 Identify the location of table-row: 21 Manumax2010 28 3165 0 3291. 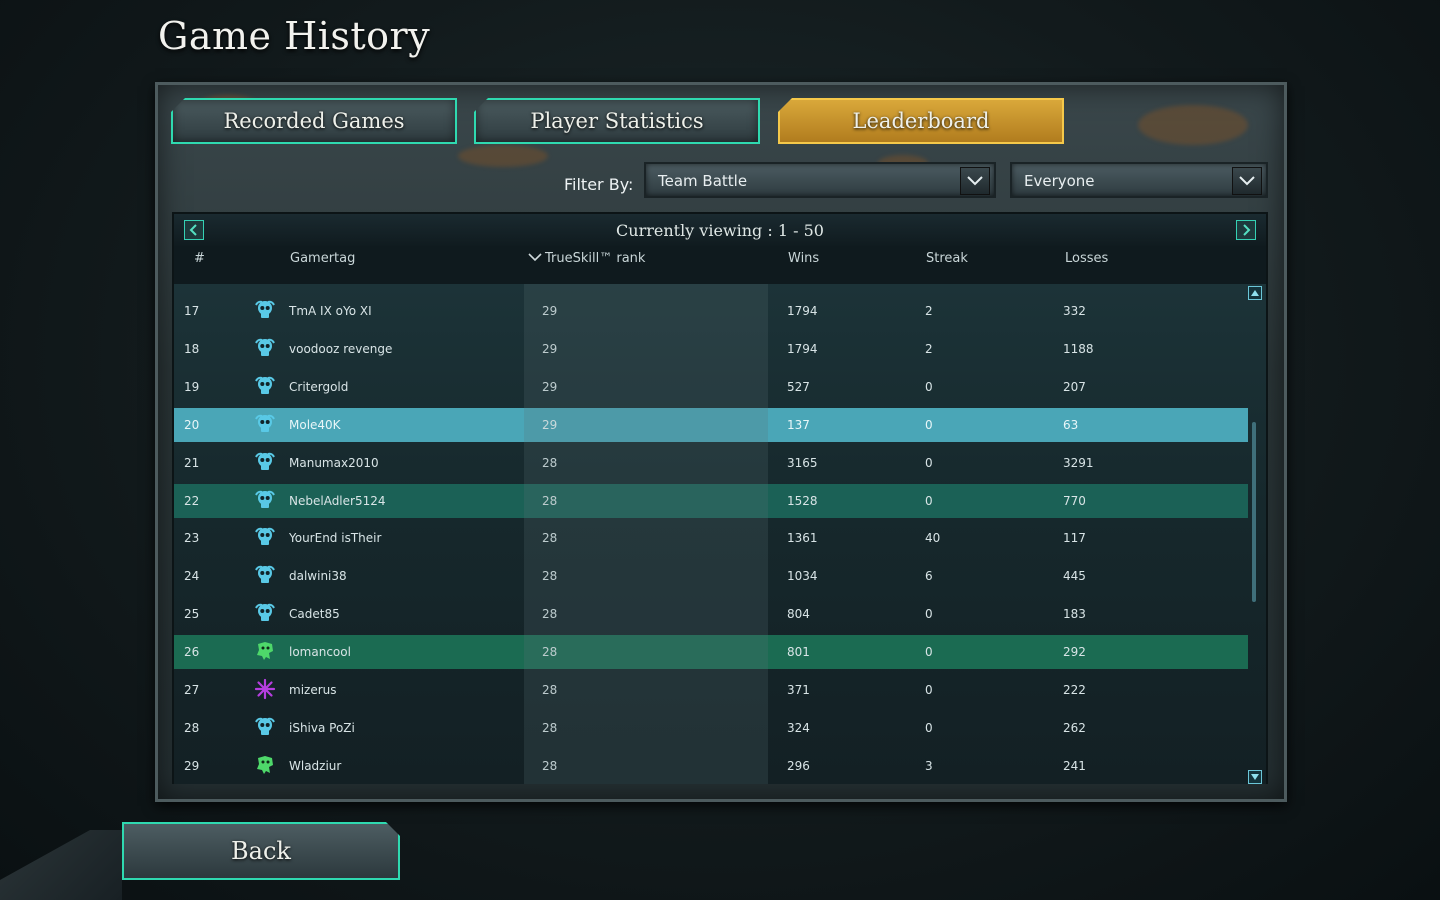
(711, 463).